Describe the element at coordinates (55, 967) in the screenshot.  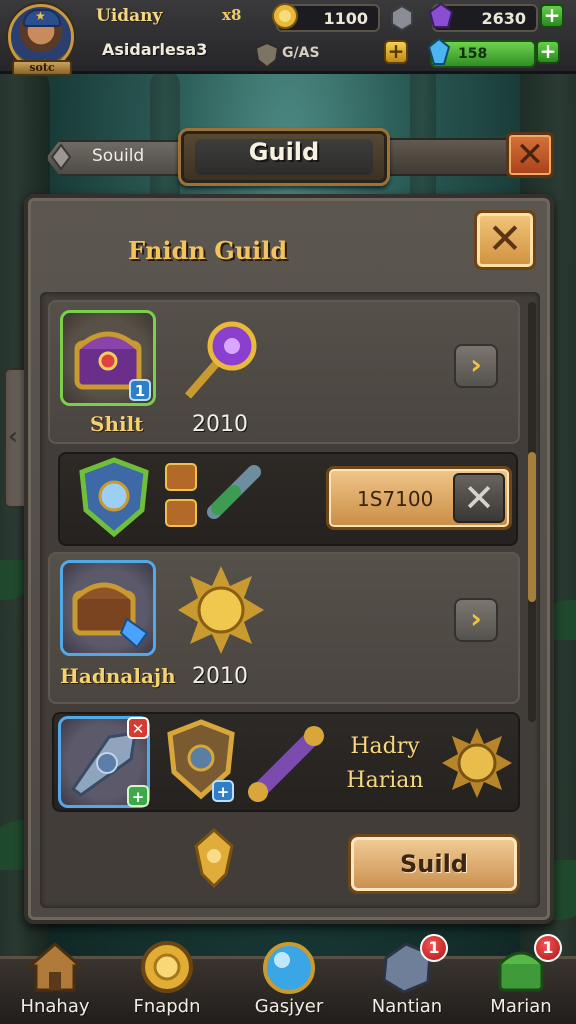
I see `house-icon` at that location.